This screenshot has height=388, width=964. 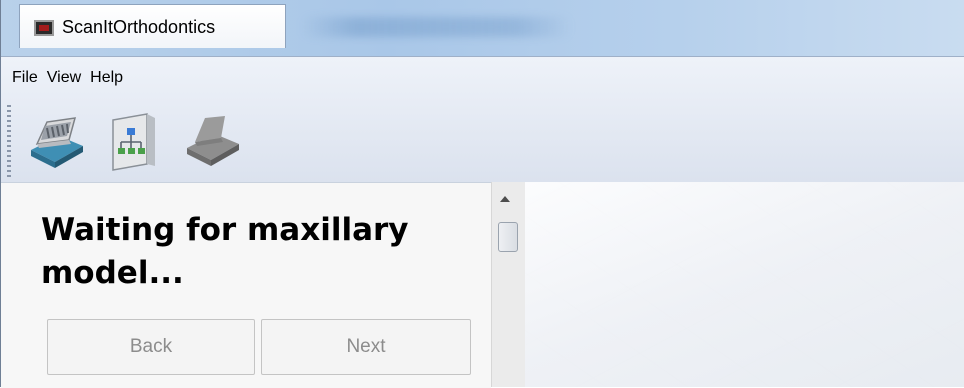 I want to click on model-icon, so click(x=213, y=141).